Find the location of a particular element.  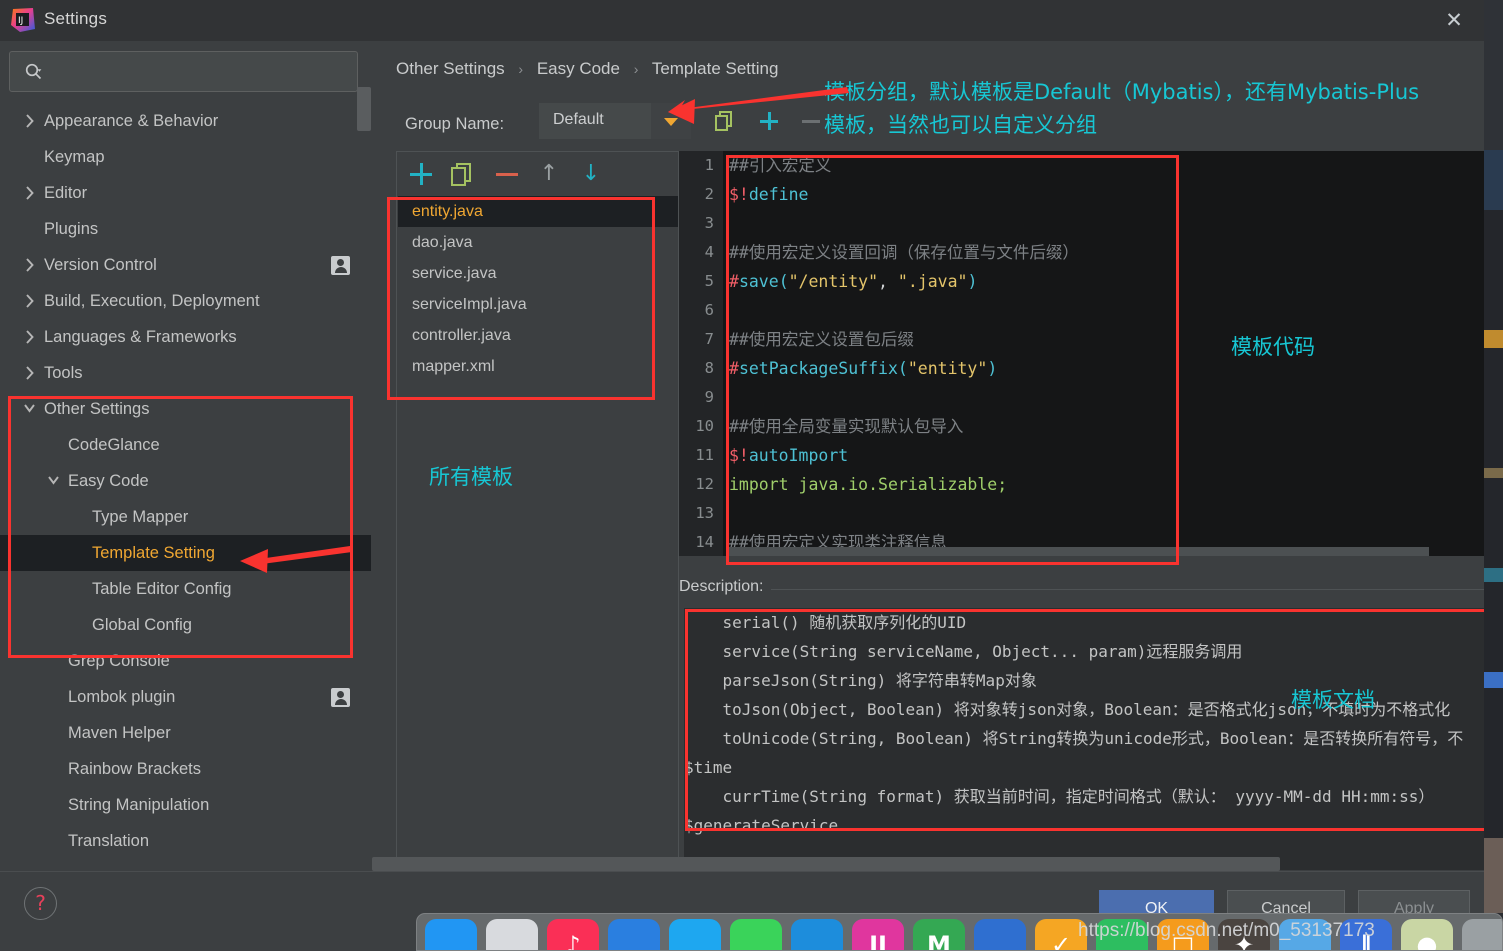

sidebar-item-keymap: Keymap is located at coordinates (185, 157).